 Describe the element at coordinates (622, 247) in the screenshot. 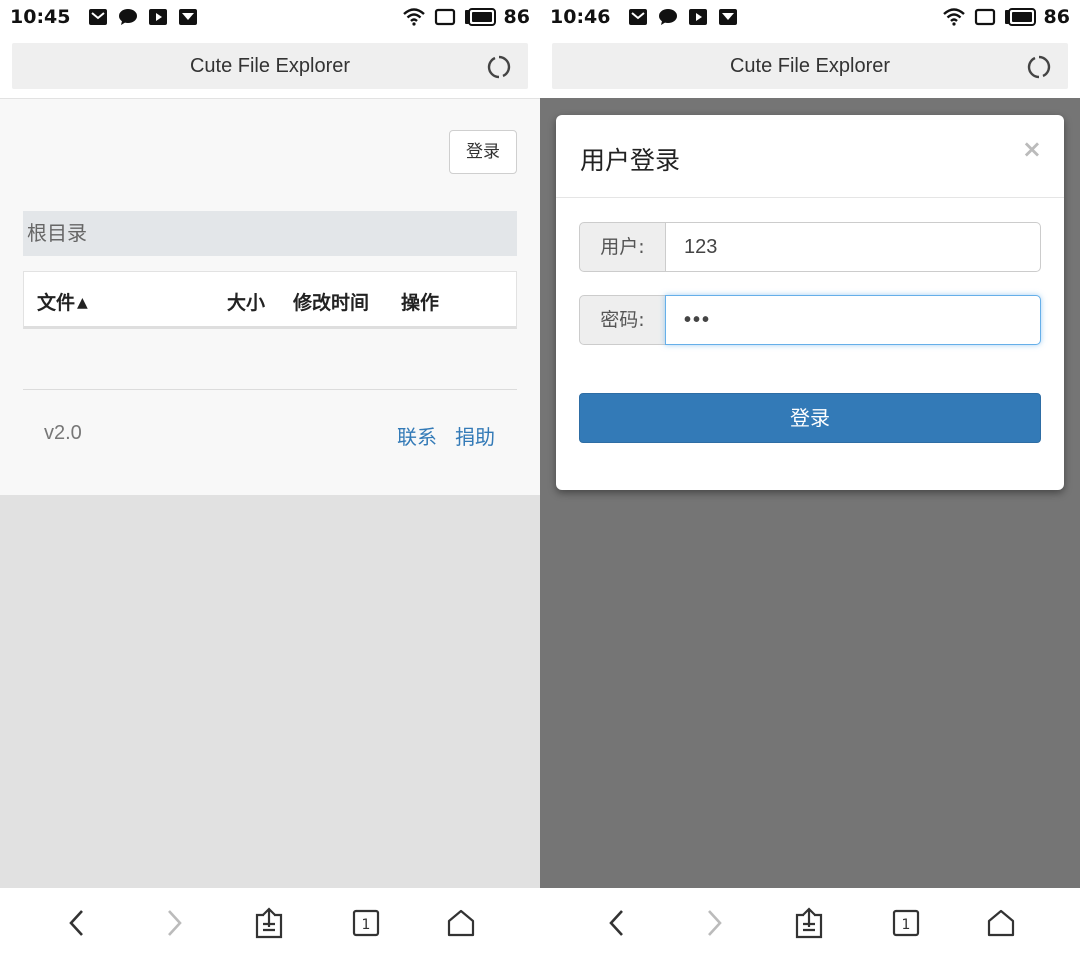

I see `username-label: 用户:` at that location.